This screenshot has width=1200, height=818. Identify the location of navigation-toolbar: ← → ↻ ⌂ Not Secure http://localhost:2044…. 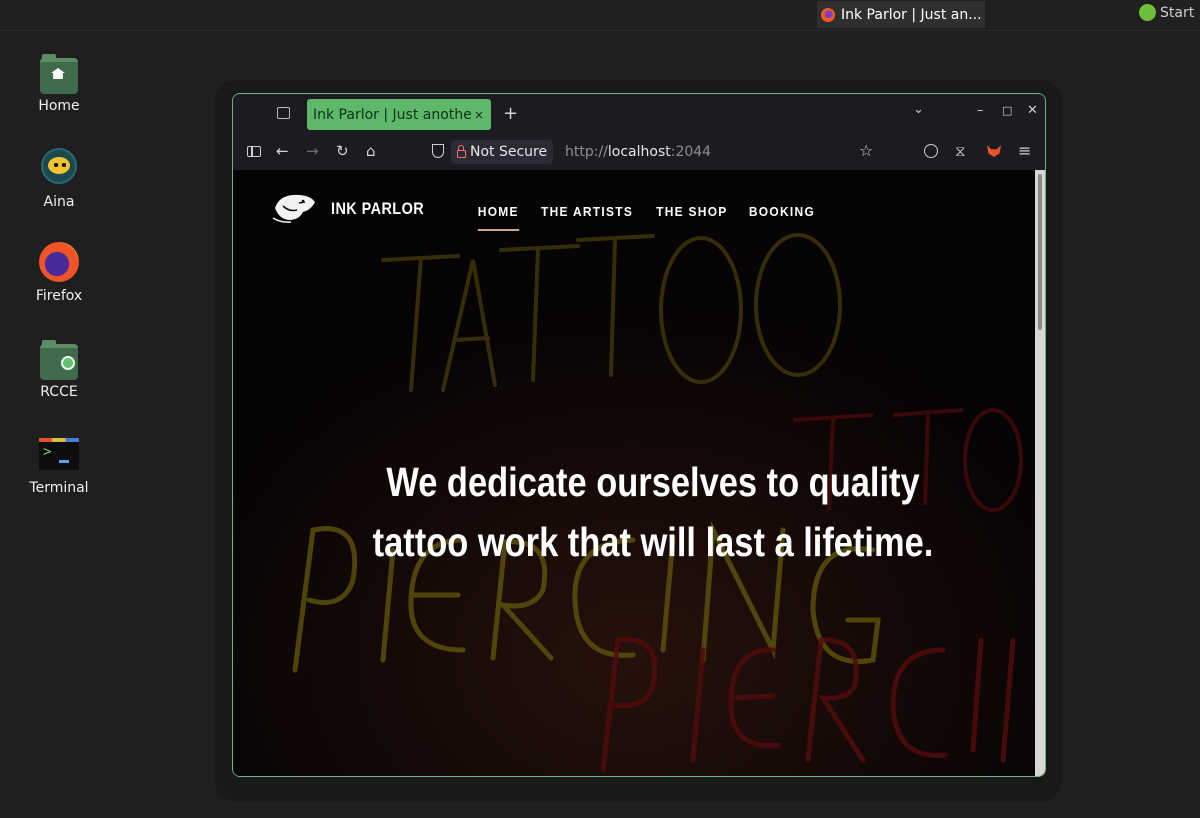
(639, 152).